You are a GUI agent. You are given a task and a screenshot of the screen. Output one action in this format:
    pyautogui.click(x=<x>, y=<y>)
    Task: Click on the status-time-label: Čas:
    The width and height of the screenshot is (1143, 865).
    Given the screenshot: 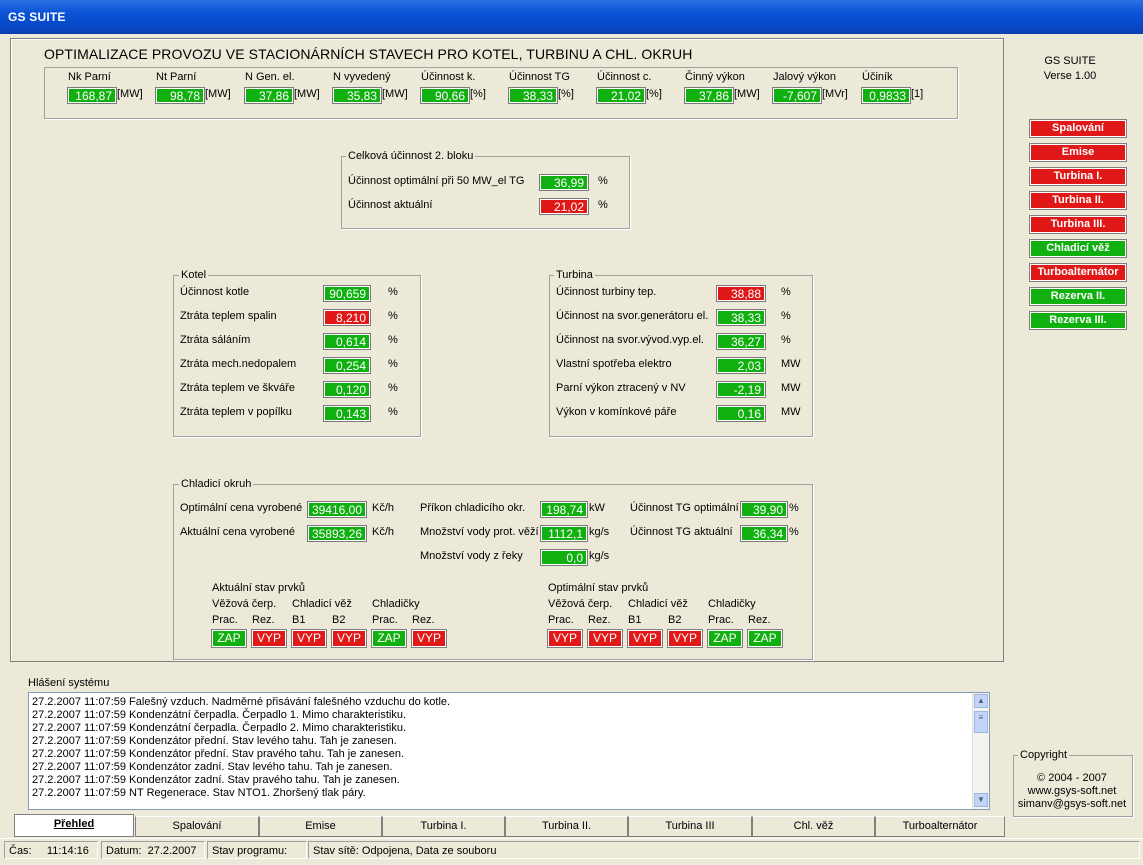 What is the action you would take?
    pyautogui.click(x=20, y=851)
    